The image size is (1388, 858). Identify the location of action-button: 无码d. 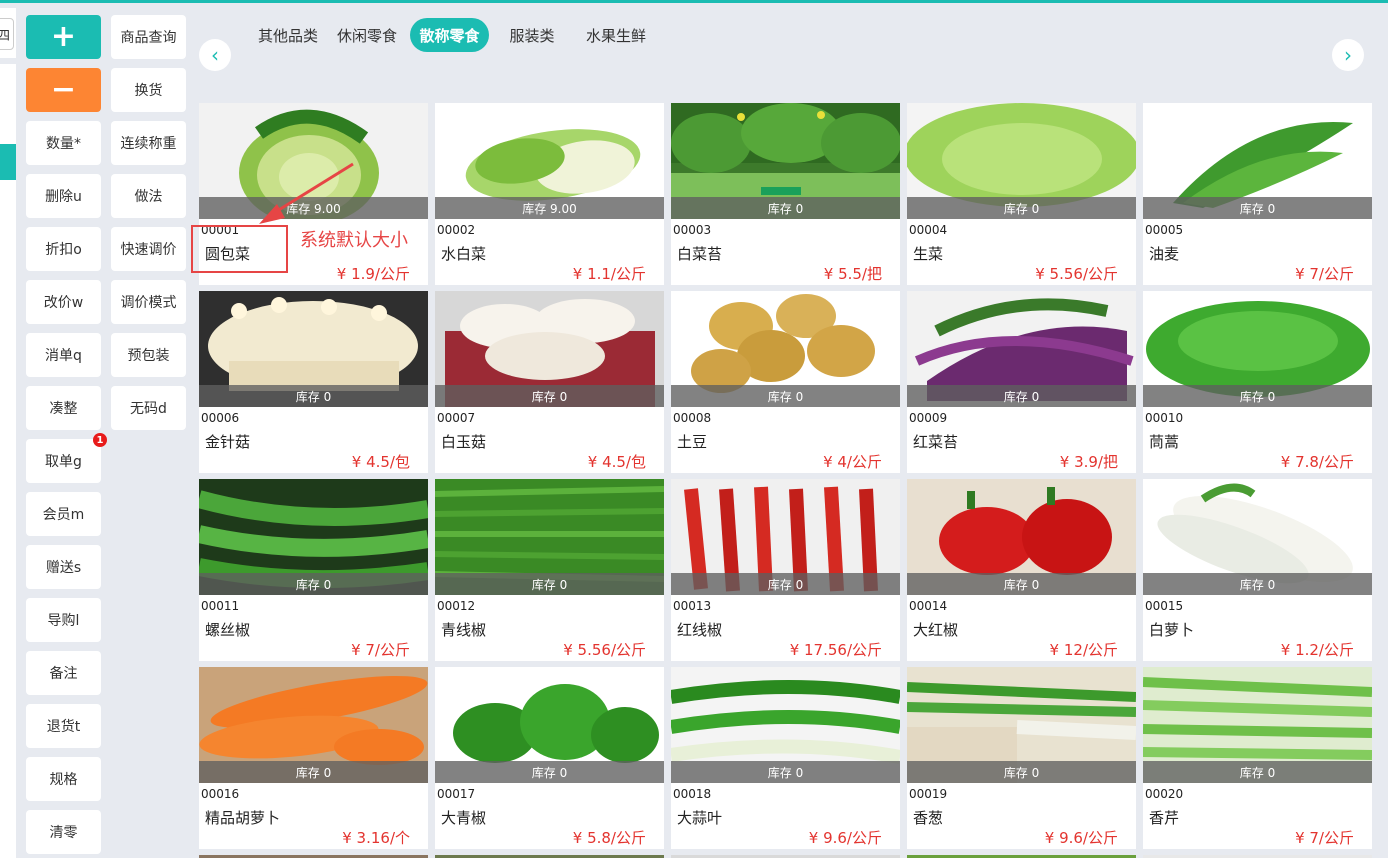
(148, 408).